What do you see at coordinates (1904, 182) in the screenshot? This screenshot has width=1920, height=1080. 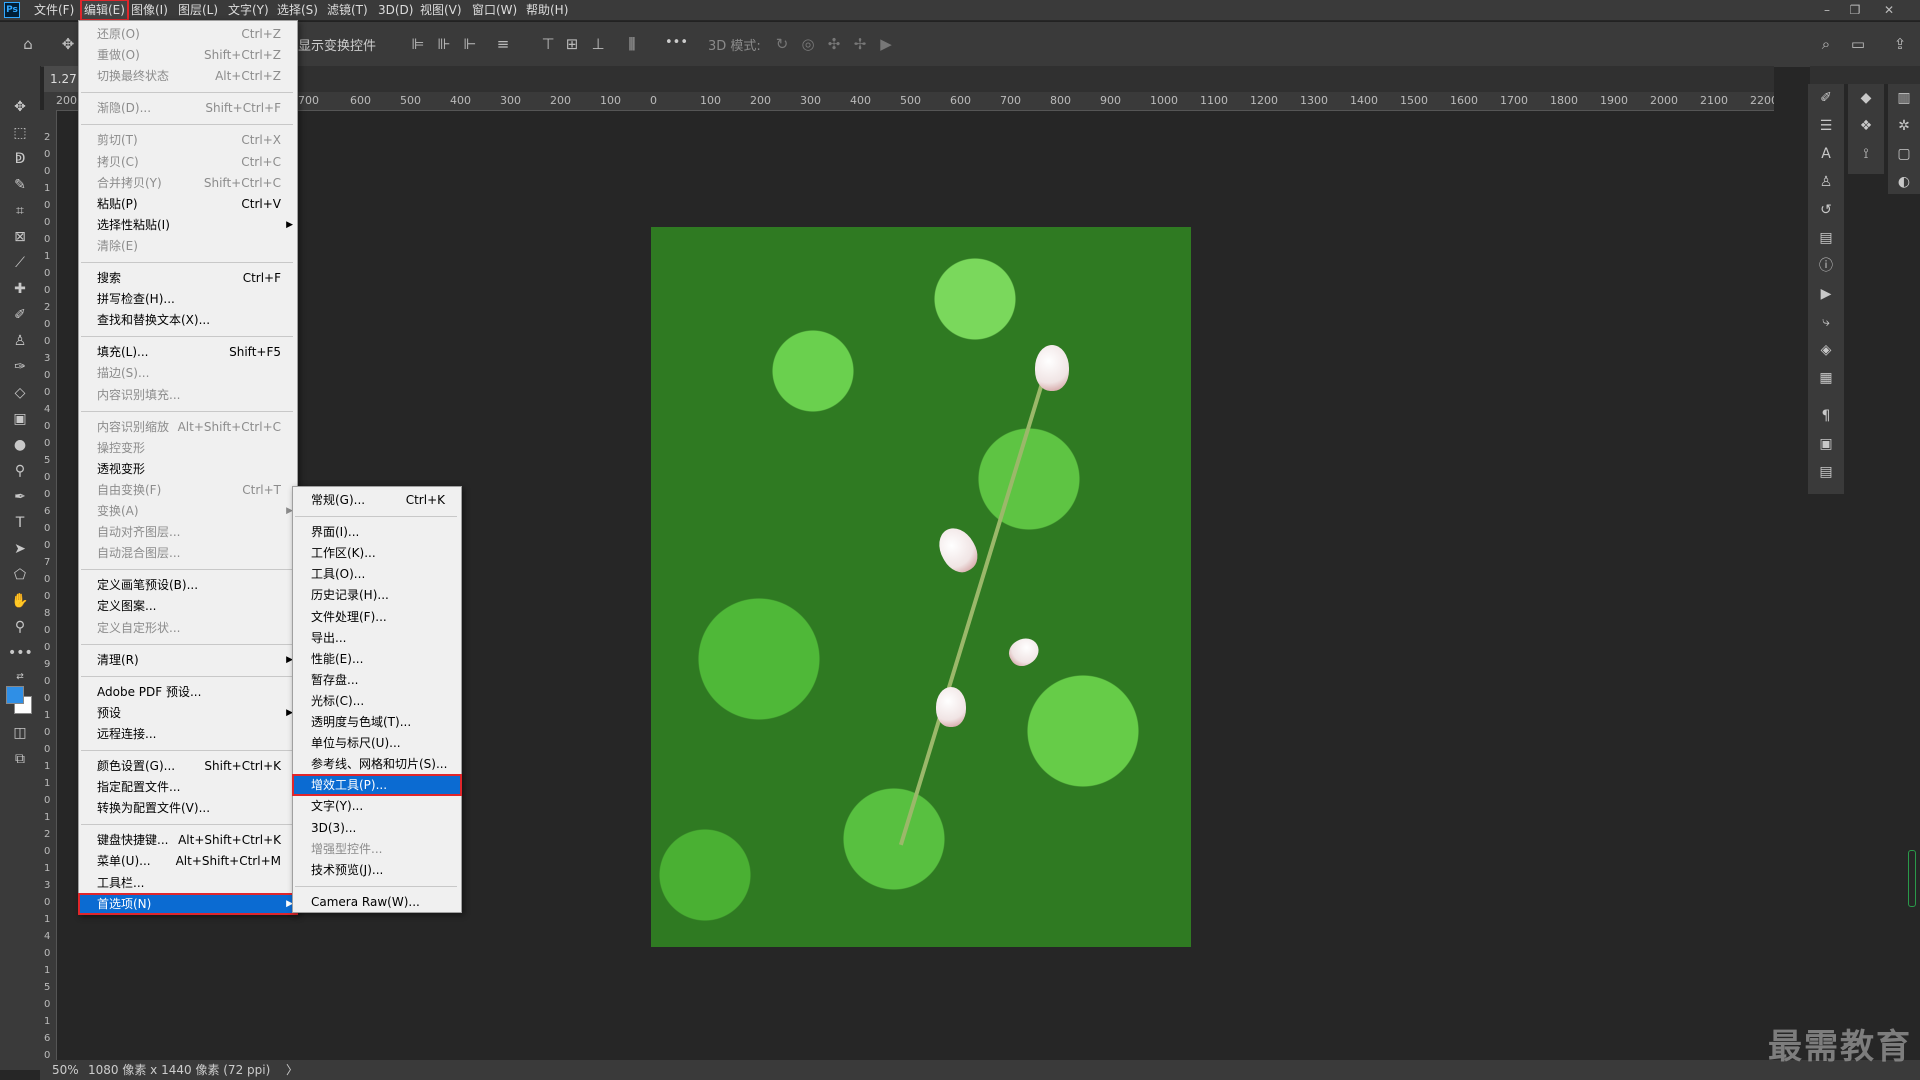 I see `color-icon: ◐` at bounding box center [1904, 182].